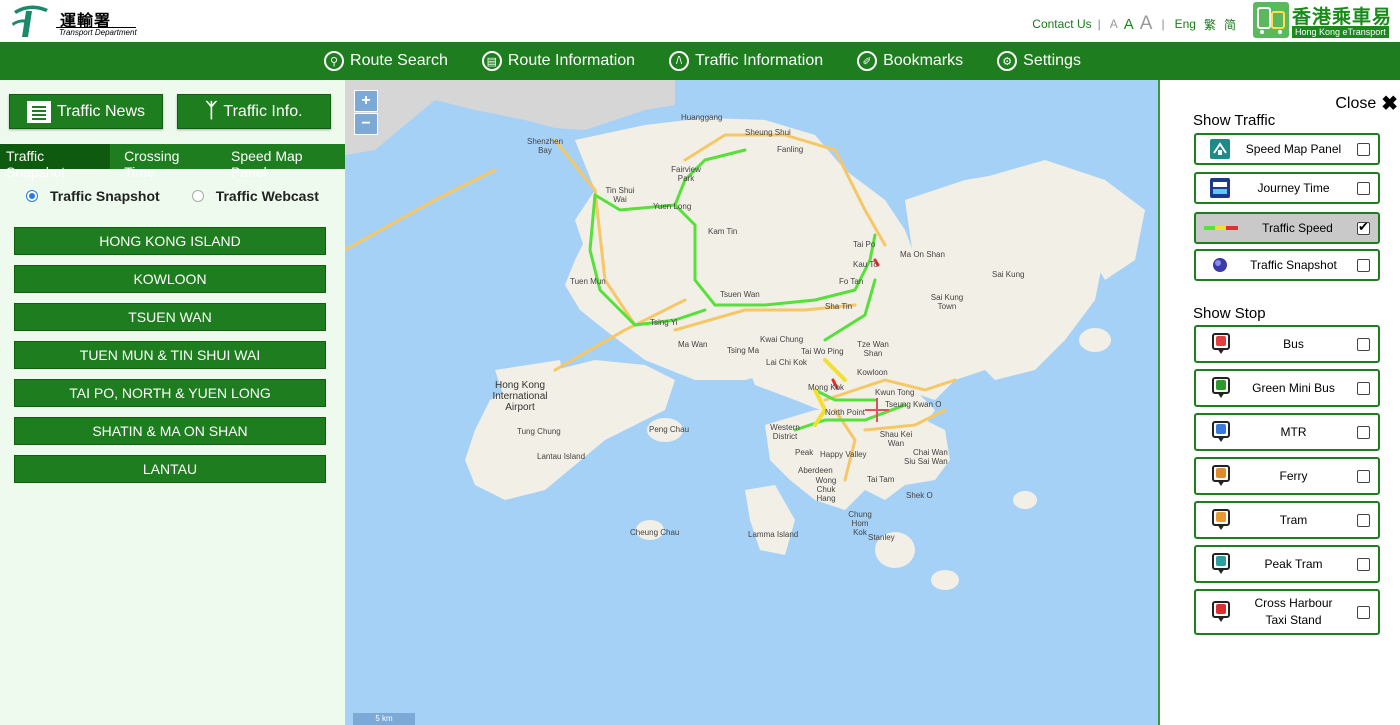 This screenshot has width=1400, height=725. What do you see at coordinates (1146, 24) in the screenshot?
I see `font-size-large: A` at bounding box center [1146, 24].